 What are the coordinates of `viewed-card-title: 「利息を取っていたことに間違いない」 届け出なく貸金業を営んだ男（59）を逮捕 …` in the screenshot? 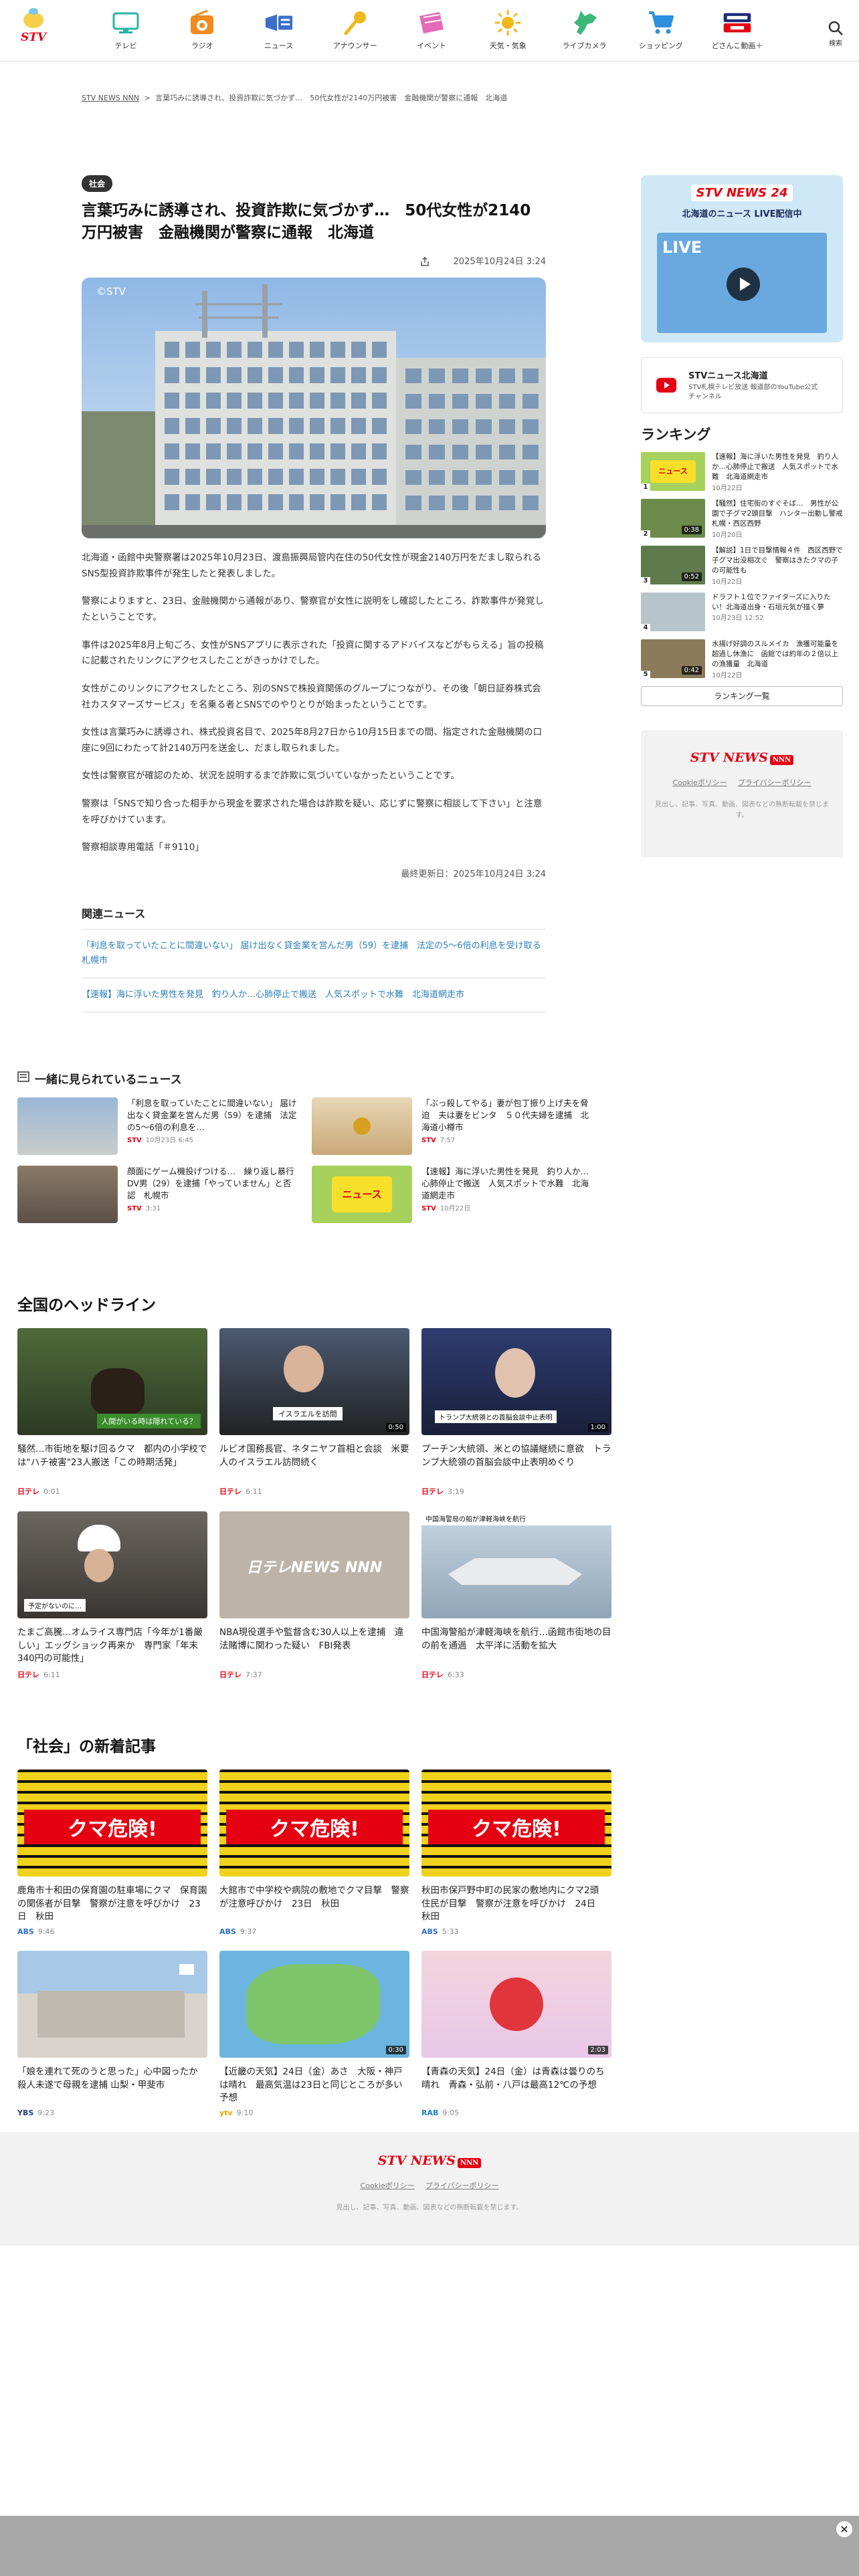 It's located at (212, 1115).